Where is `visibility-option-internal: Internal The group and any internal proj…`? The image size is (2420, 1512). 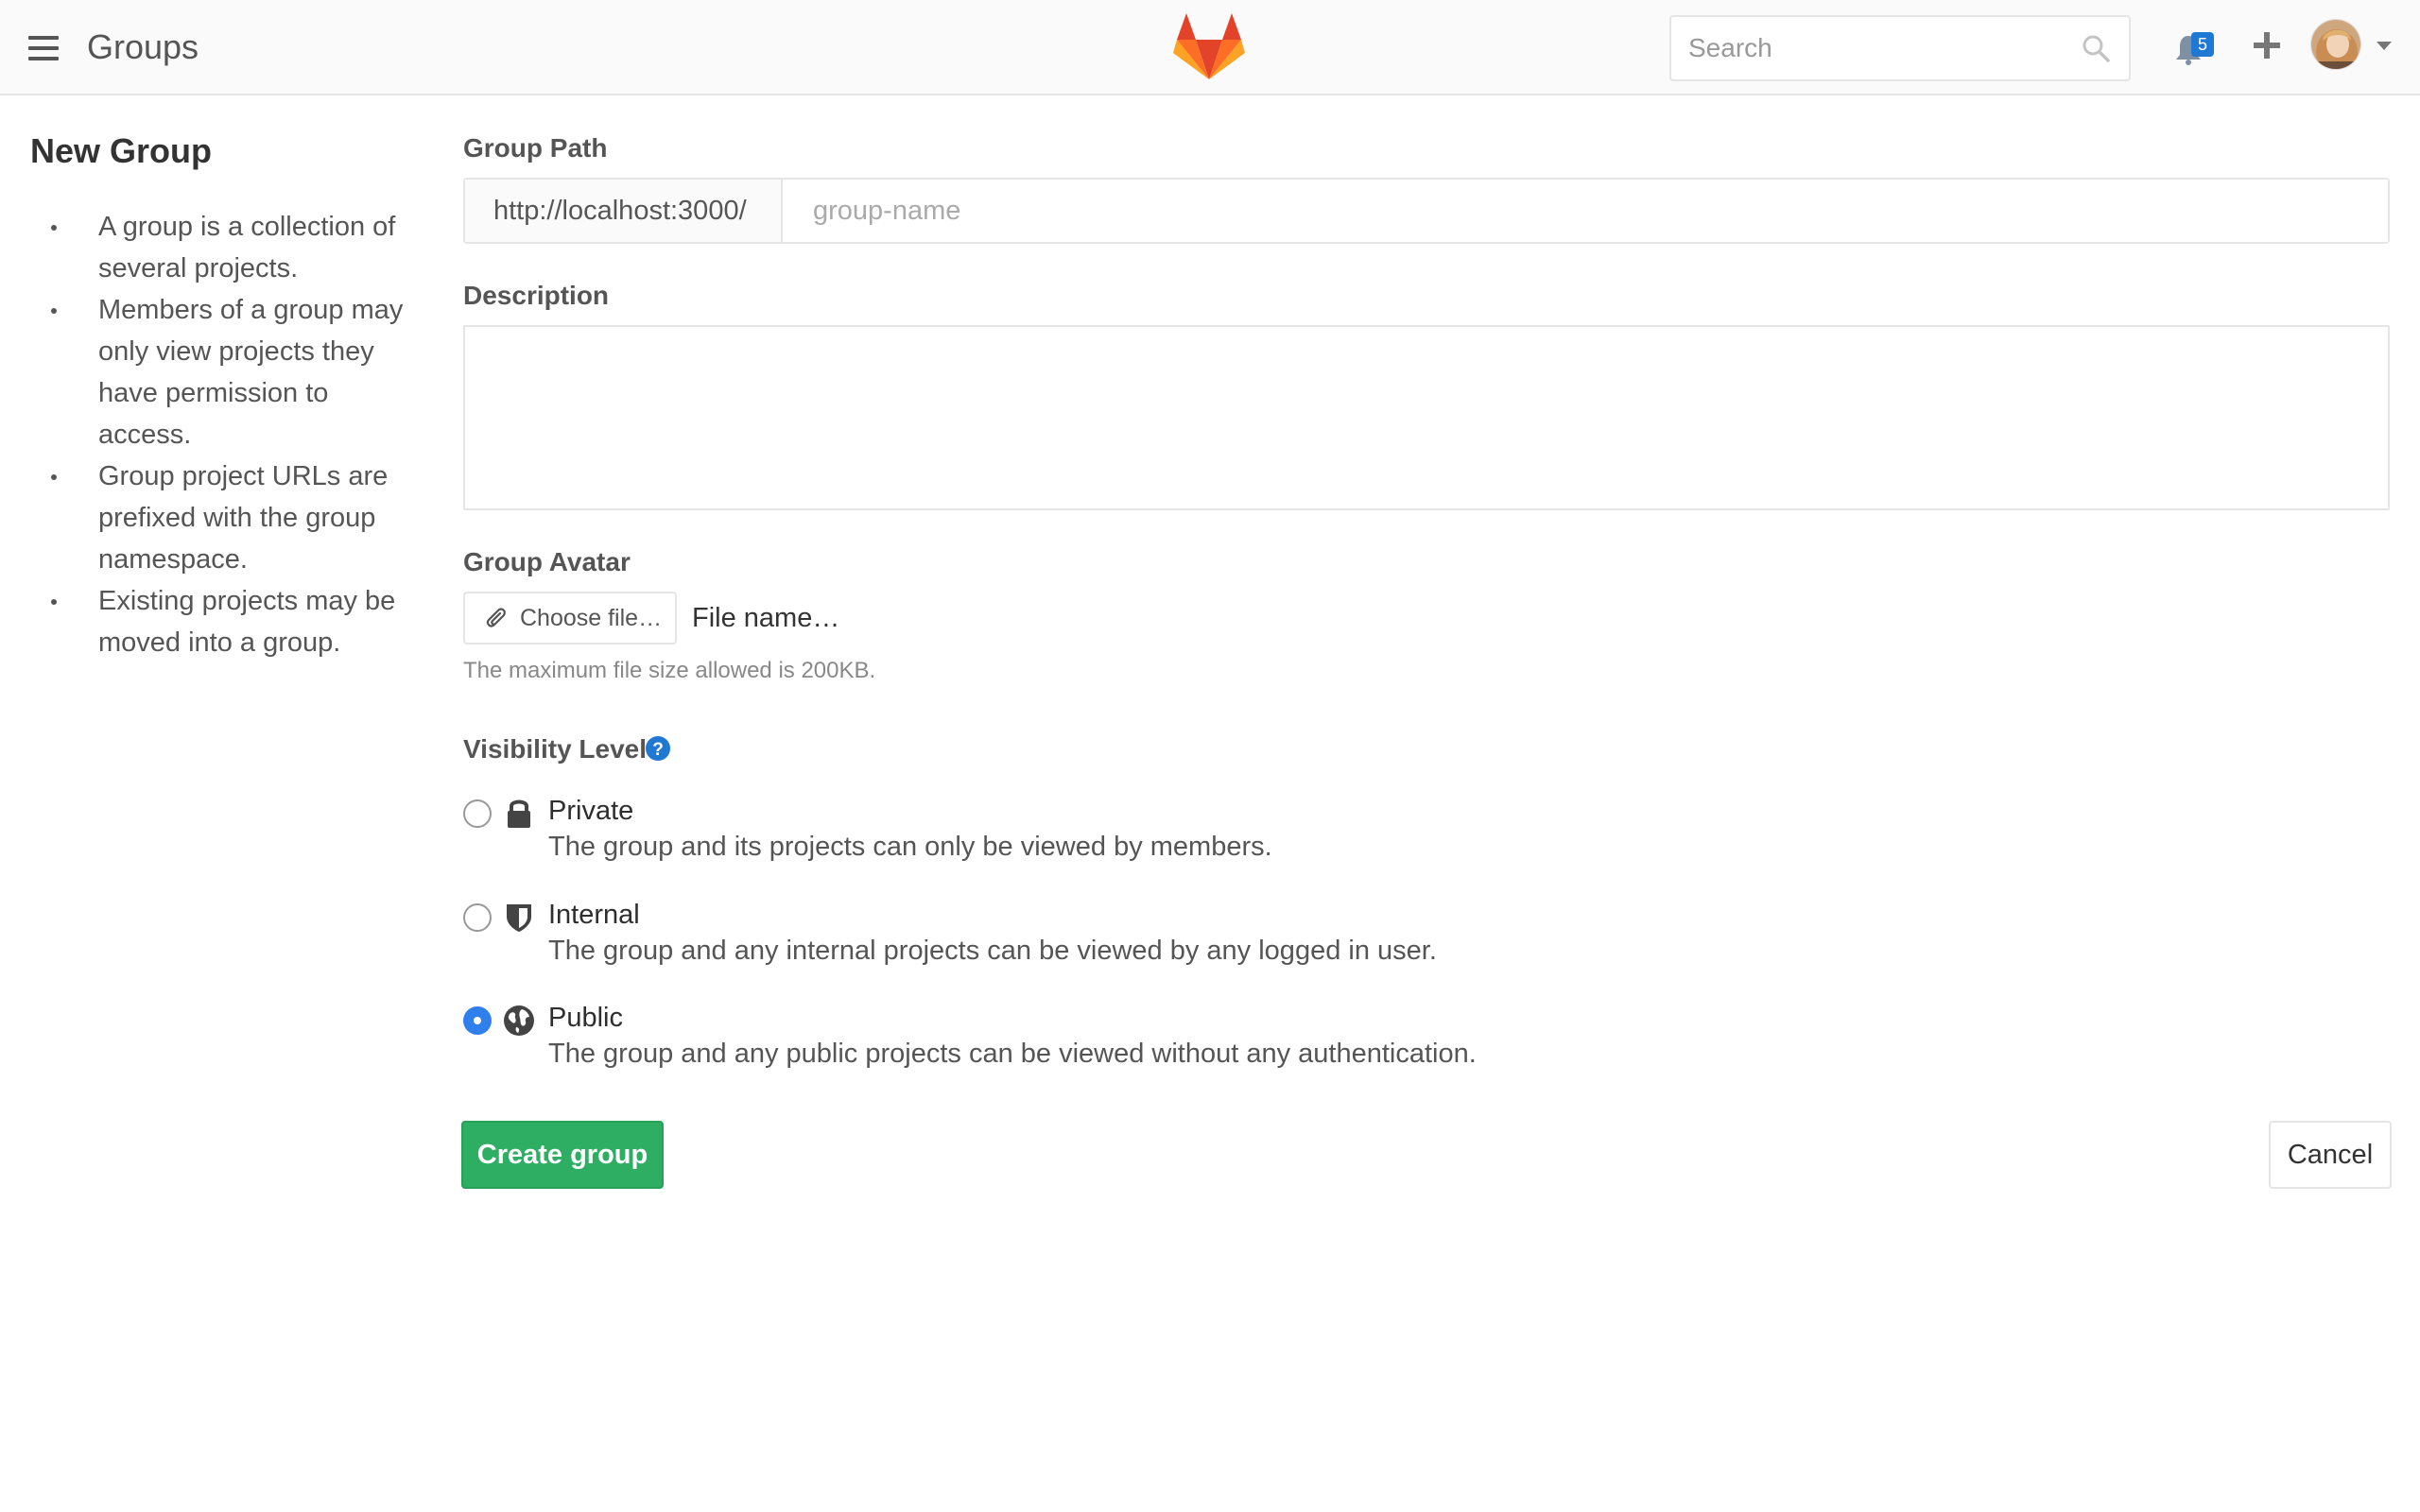 visibility-option-internal: Internal The group and any internal proj… is located at coordinates (1267, 942).